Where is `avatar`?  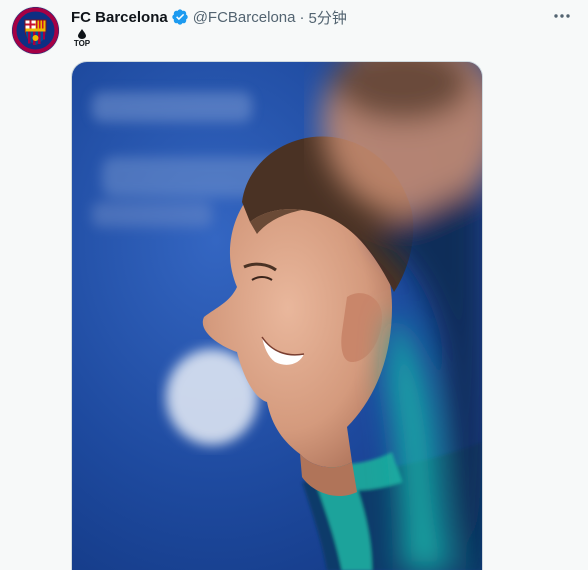
avatar is located at coordinates (35, 30).